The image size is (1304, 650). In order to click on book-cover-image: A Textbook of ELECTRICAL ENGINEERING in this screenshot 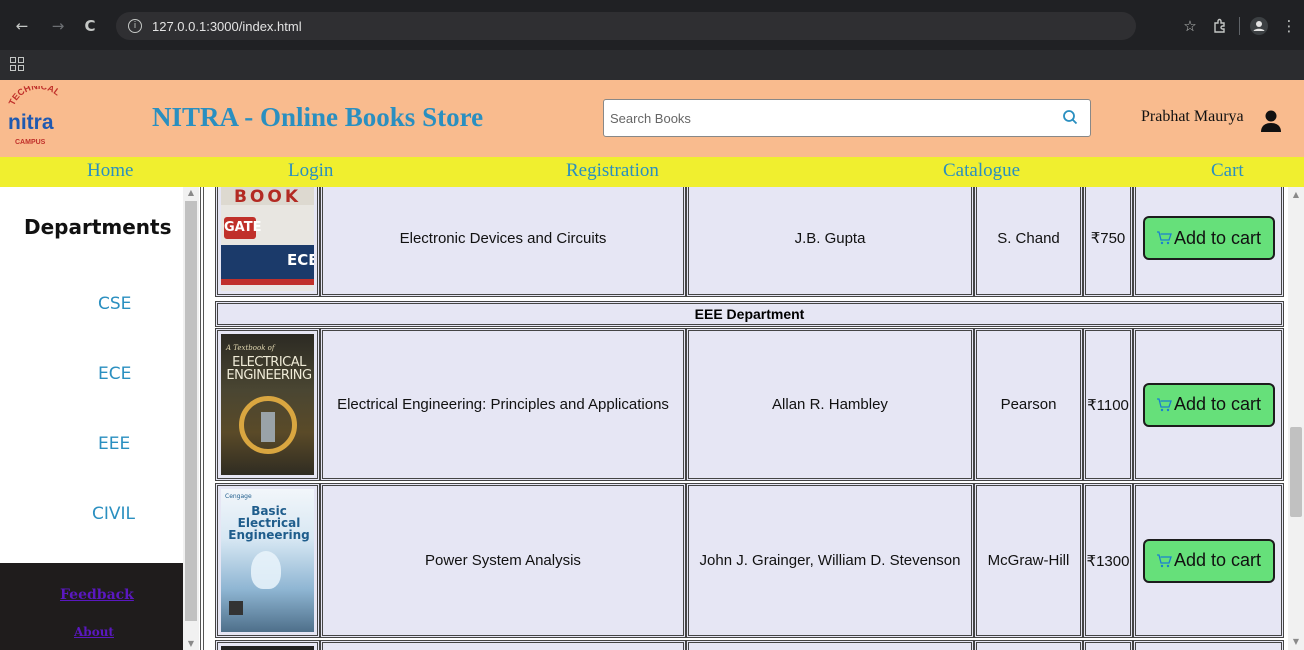, I will do `click(267, 404)`.